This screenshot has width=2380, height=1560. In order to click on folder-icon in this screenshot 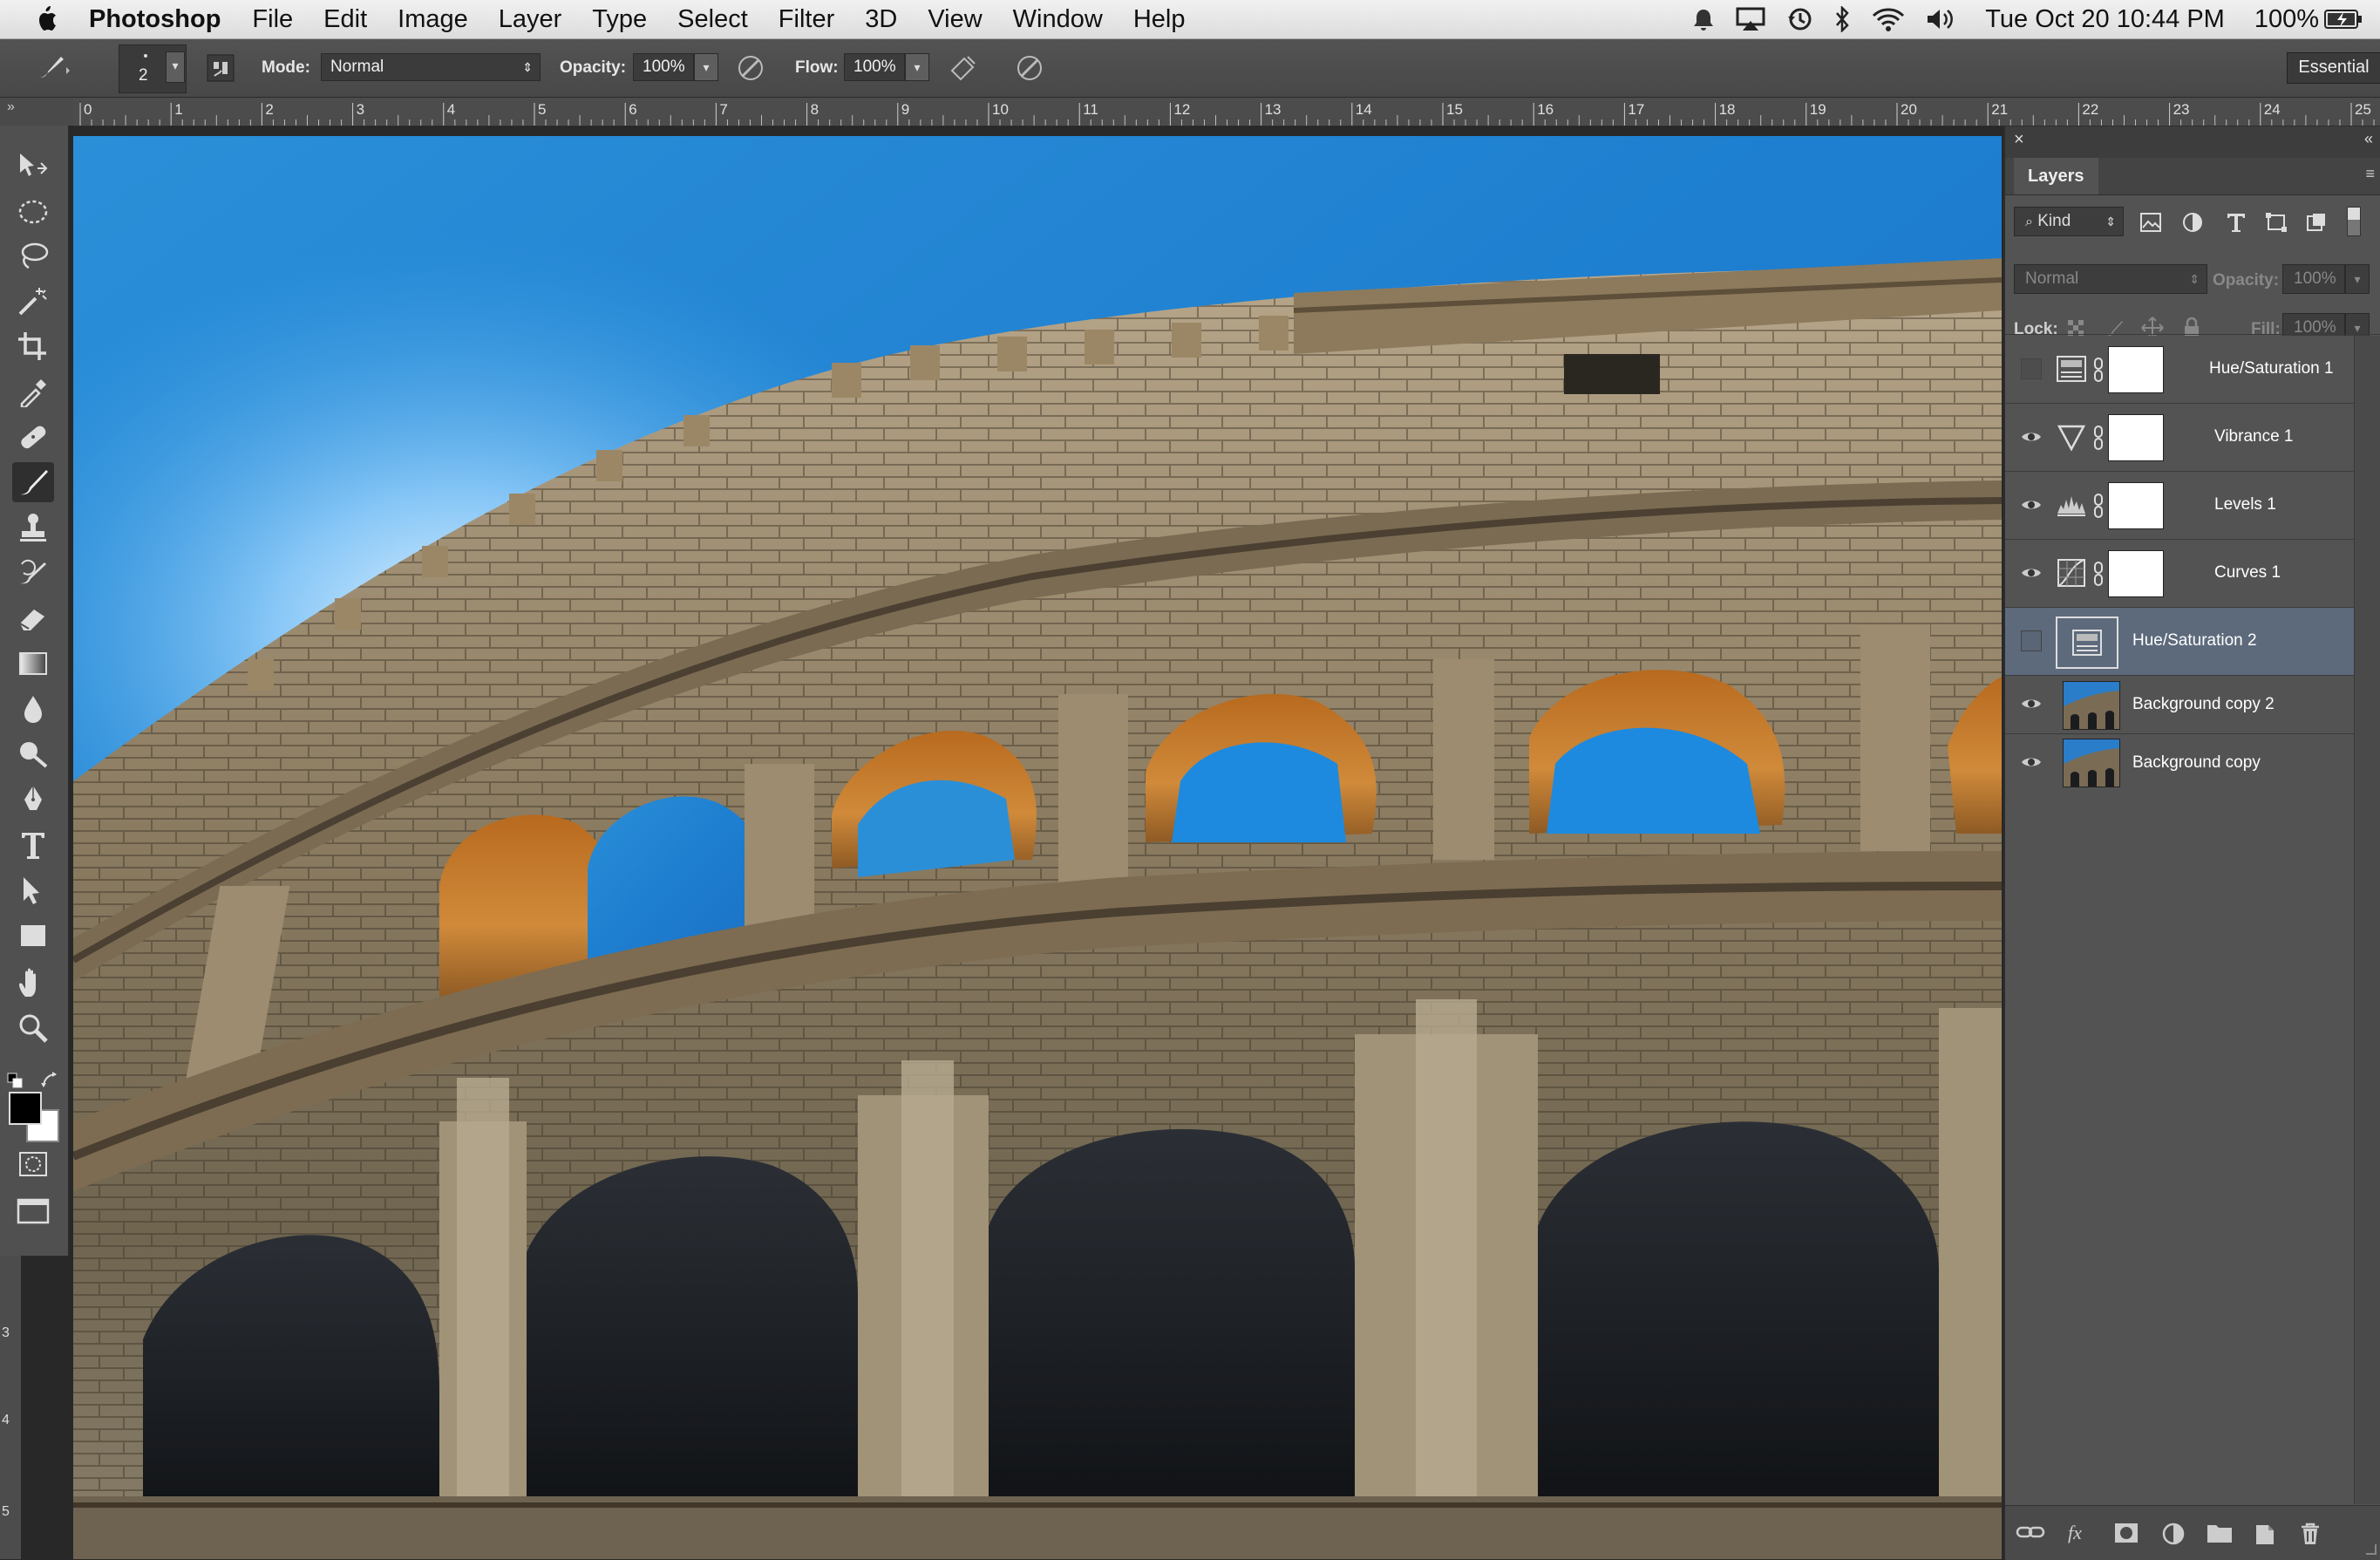, I will do `click(2220, 1533)`.